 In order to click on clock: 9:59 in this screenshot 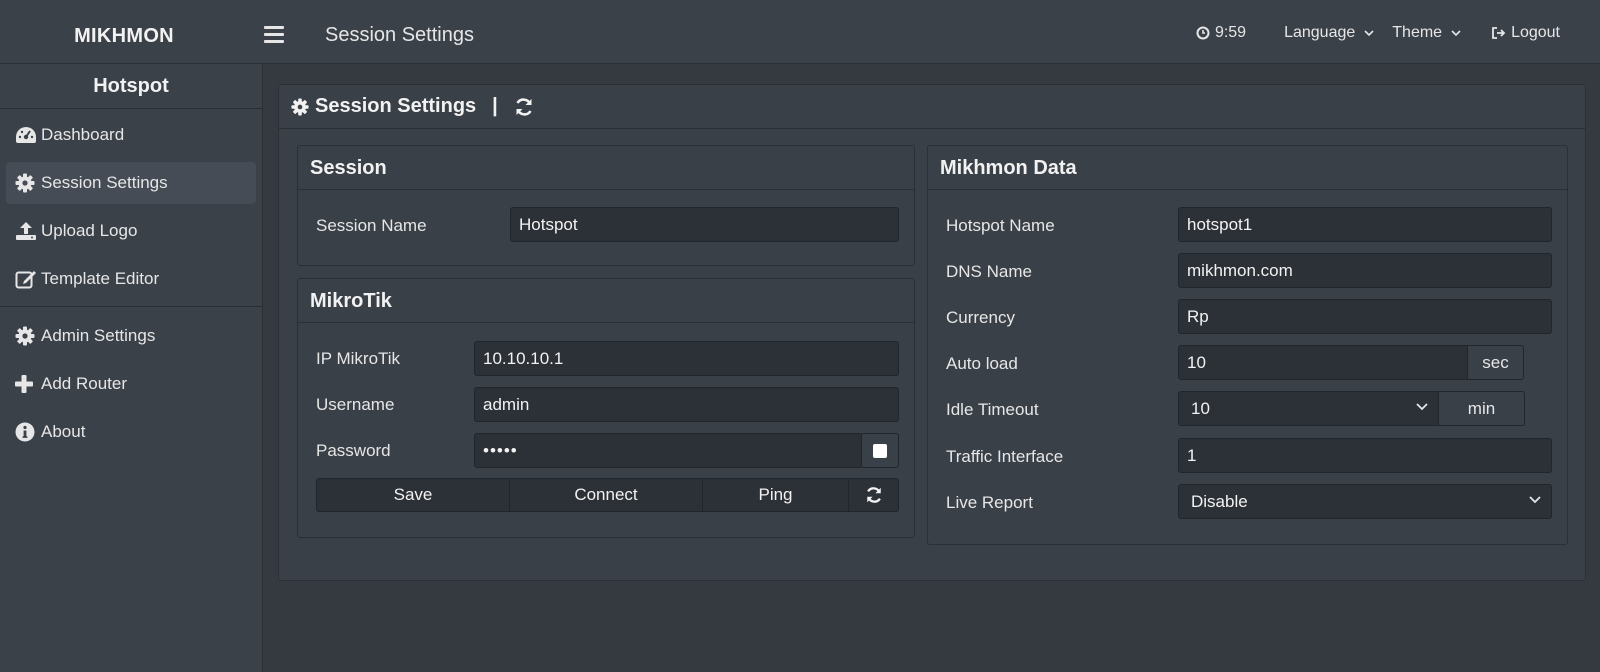, I will do `click(1221, 33)`.